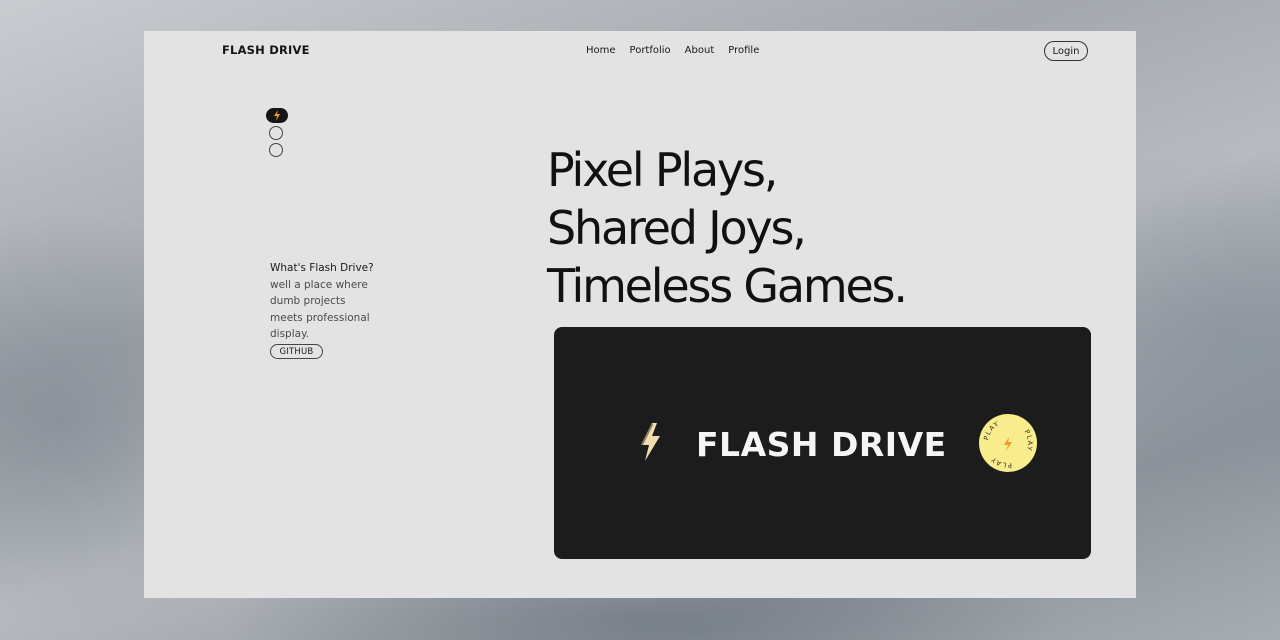 This screenshot has height=640, width=1280. Describe the element at coordinates (700, 50) in the screenshot. I see `nav-item-about: About` at that location.